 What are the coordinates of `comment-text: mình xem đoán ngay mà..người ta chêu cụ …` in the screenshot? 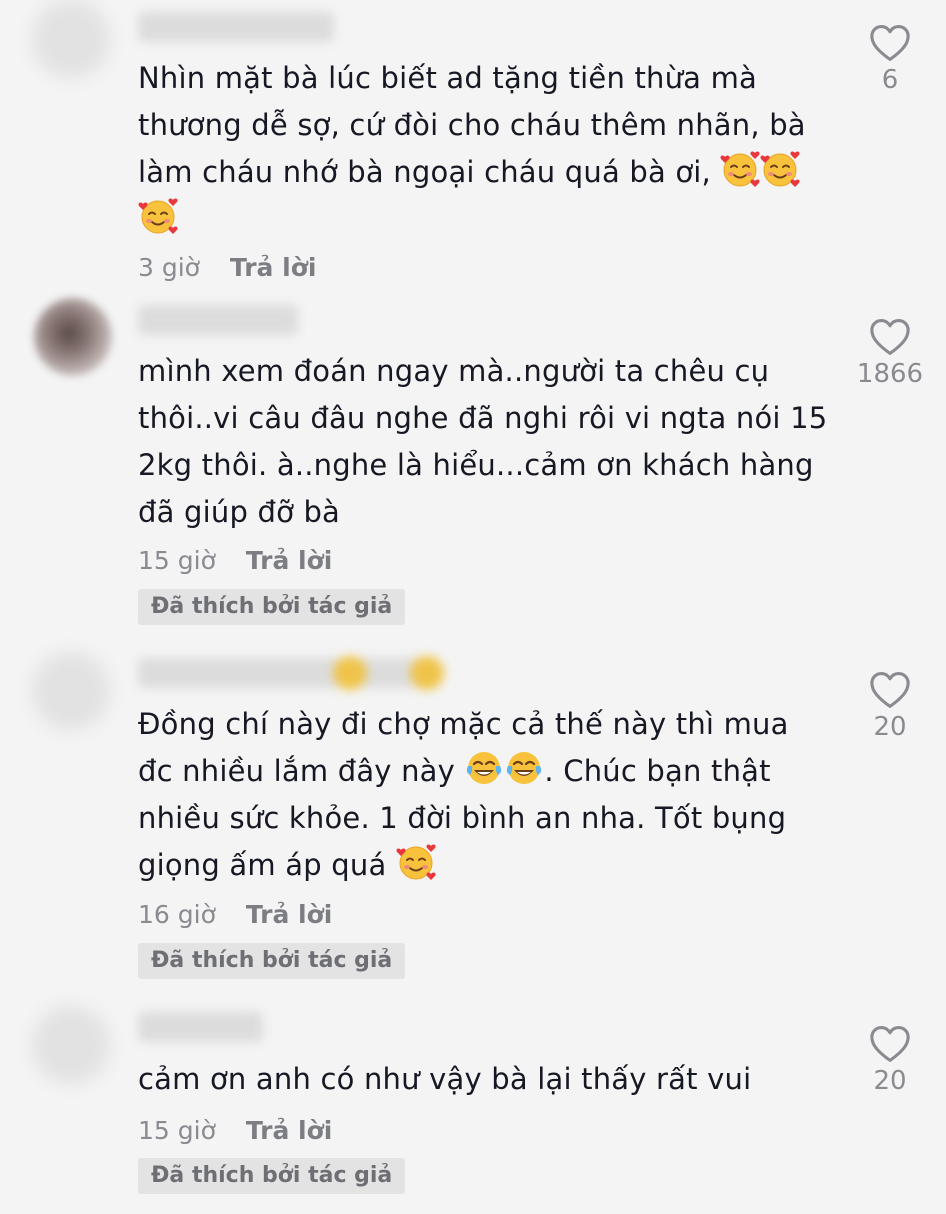 It's located at (483, 442).